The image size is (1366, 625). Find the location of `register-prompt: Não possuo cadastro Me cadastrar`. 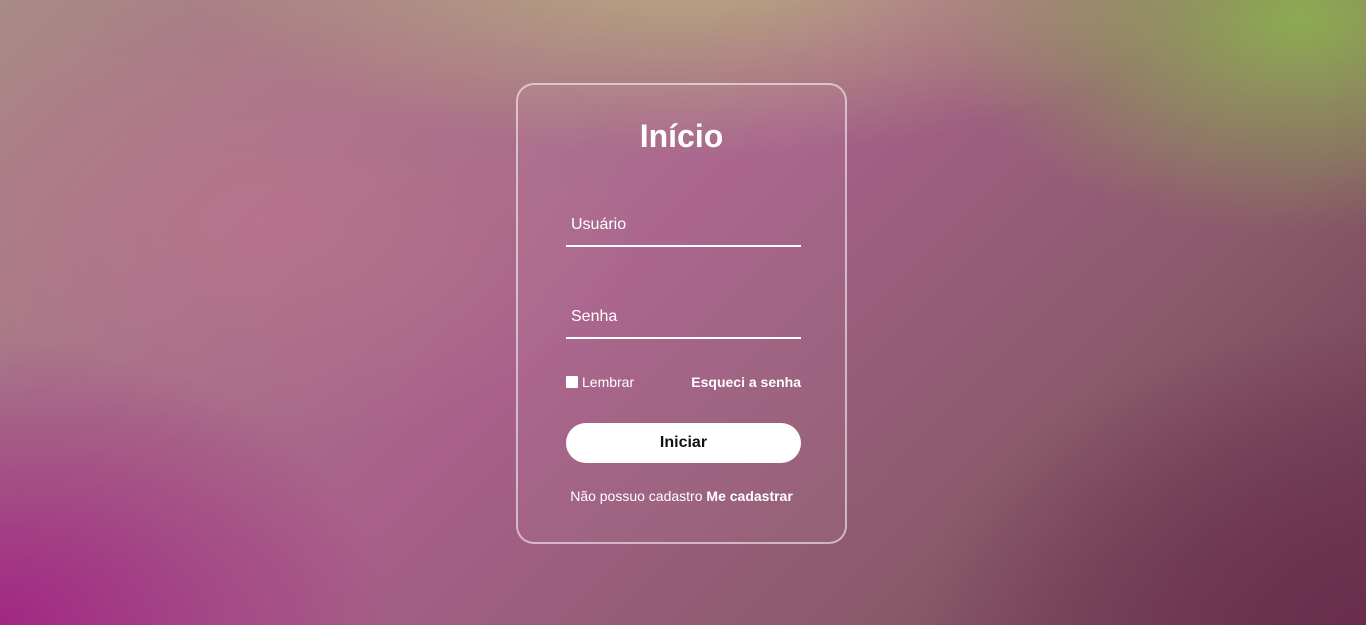

register-prompt: Não possuo cadastro Me cadastrar is located at coordinates (681, 496).